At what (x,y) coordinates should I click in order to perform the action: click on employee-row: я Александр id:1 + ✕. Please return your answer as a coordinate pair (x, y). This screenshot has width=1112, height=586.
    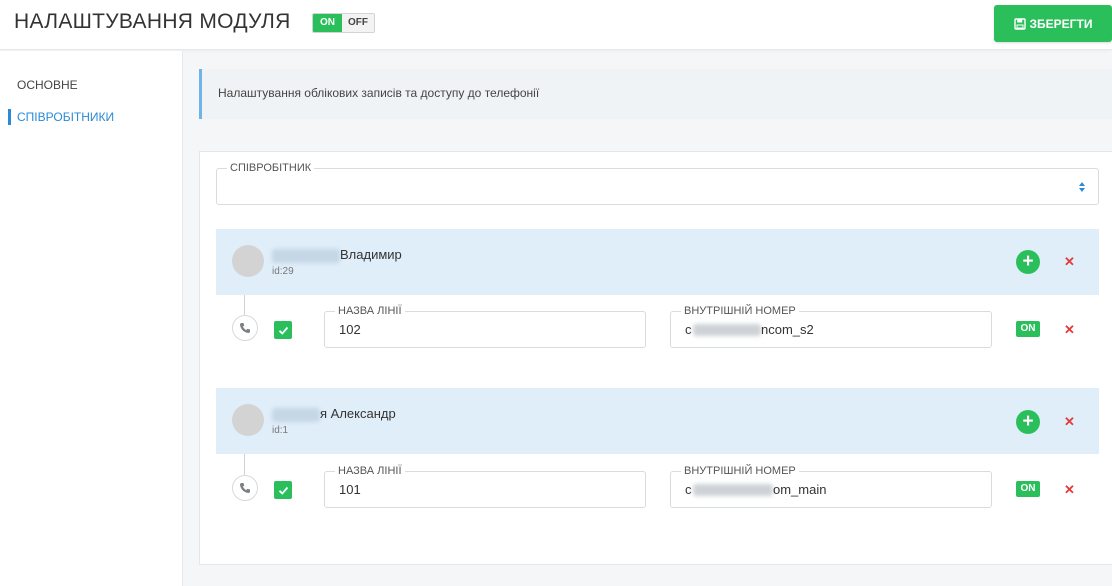
    Looking at the image, I should click on (657, 421).